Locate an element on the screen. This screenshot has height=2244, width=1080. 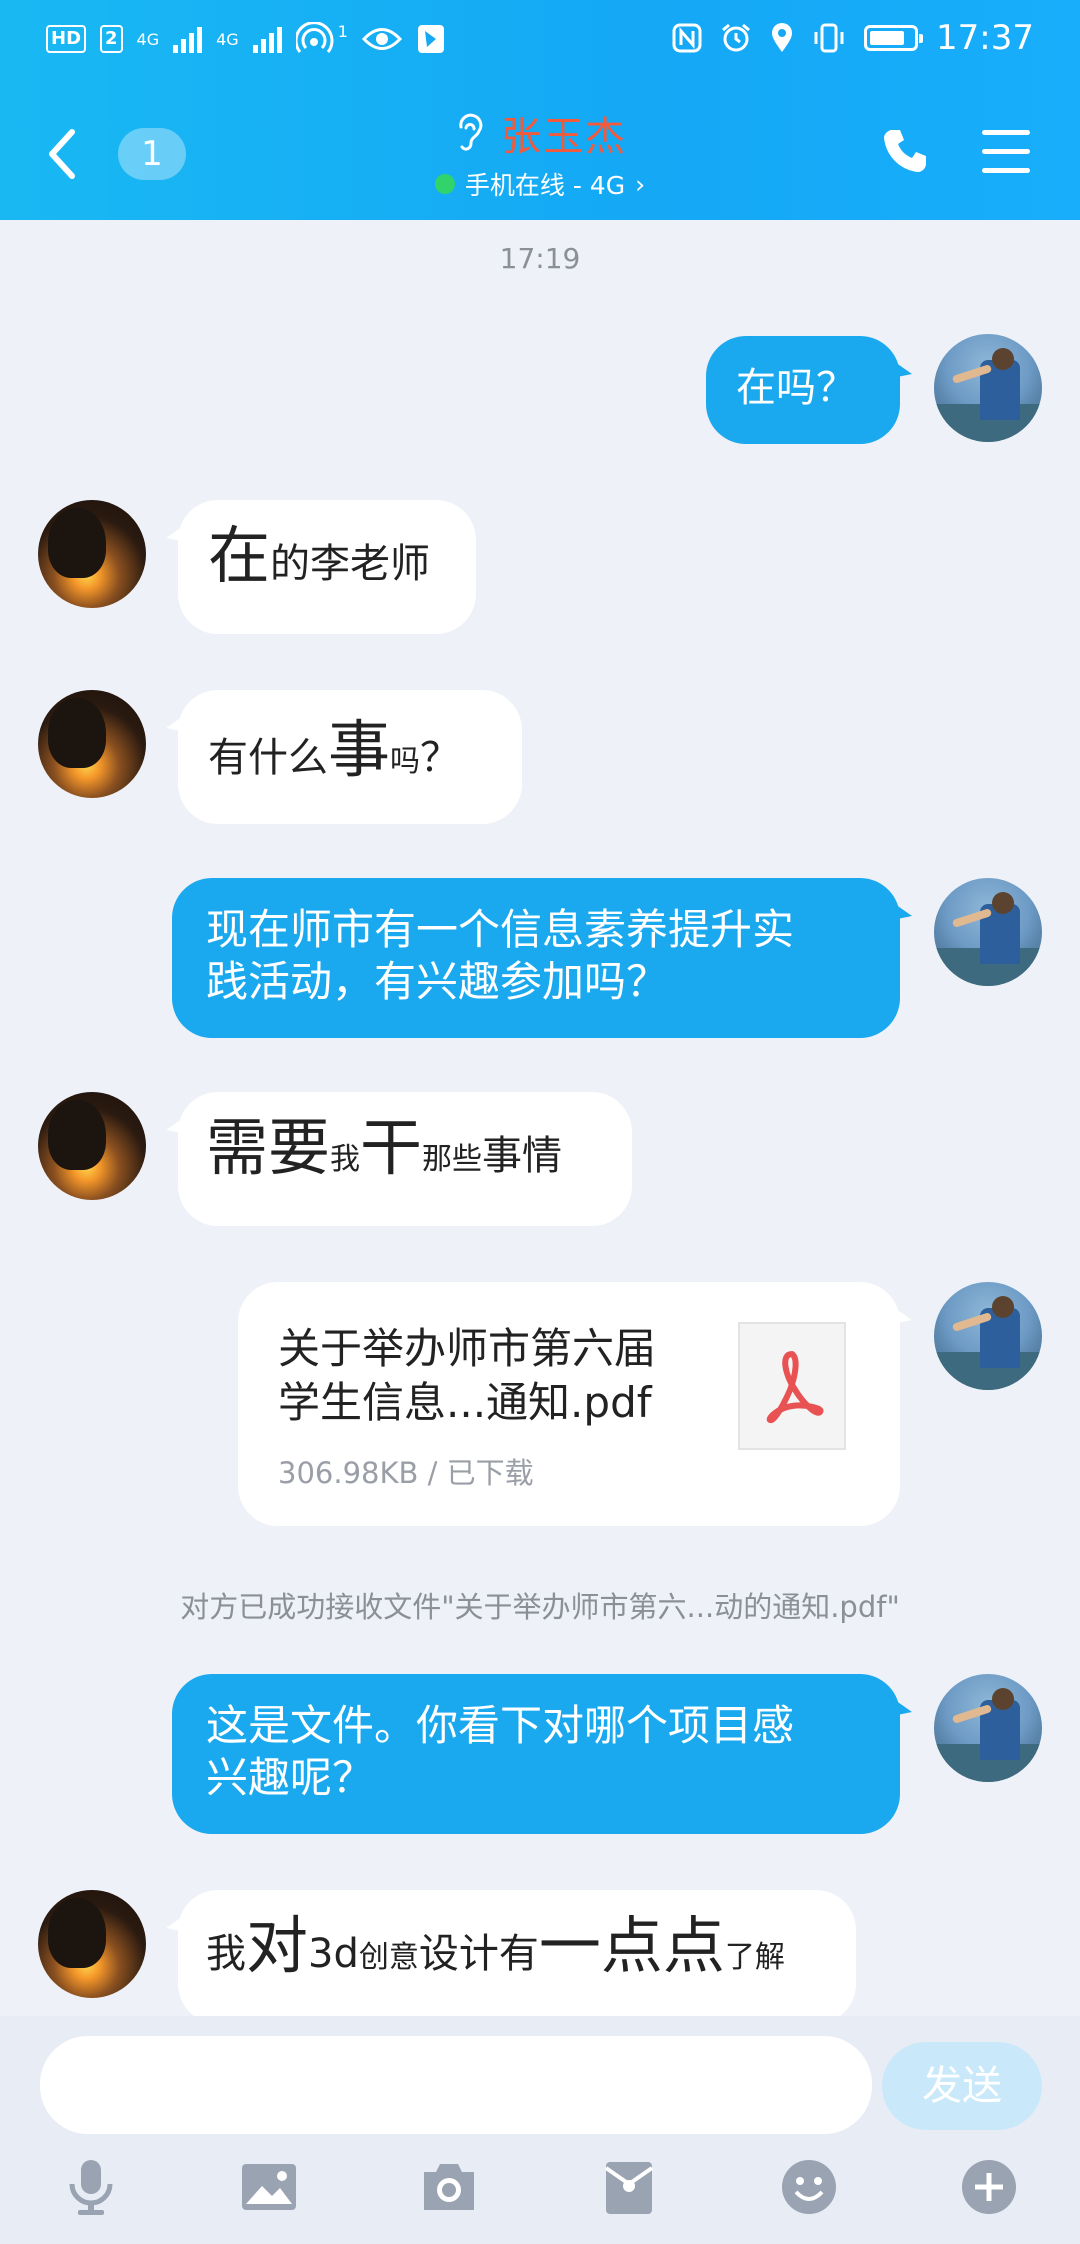
file-message: 关于举办师市第六届 学生信息...通知.pdf 306.98KB / 已下载 is located at coordinates (575, 1404).